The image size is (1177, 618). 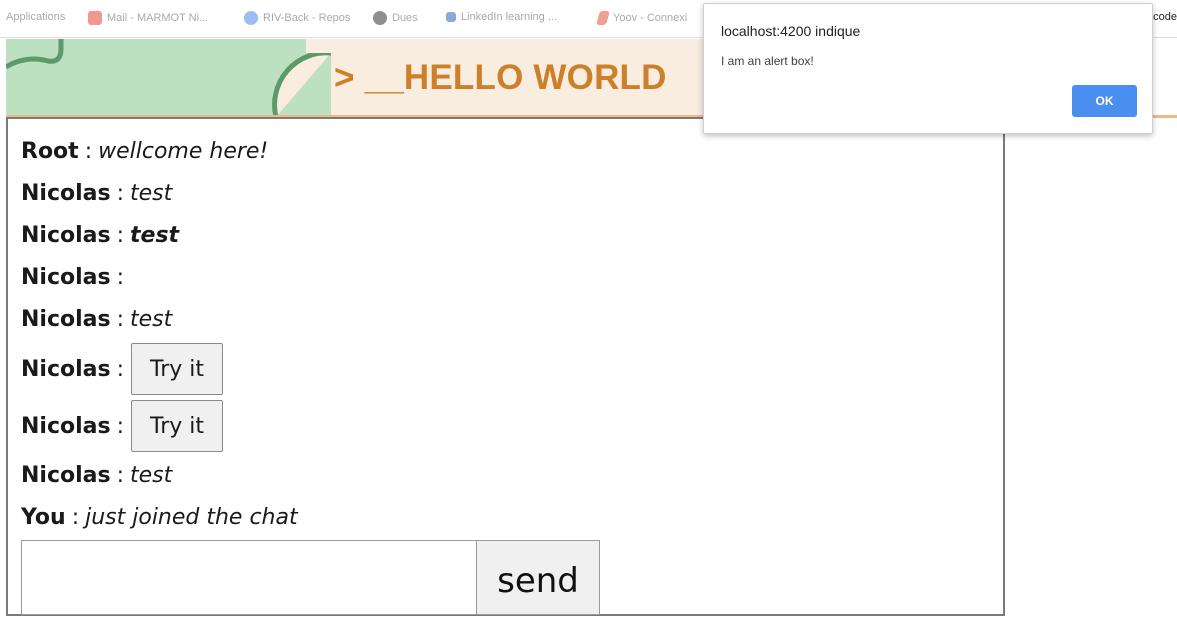 I want to click on bookmark-label: RIV-Back - Repos, so click(x=307, y=18).